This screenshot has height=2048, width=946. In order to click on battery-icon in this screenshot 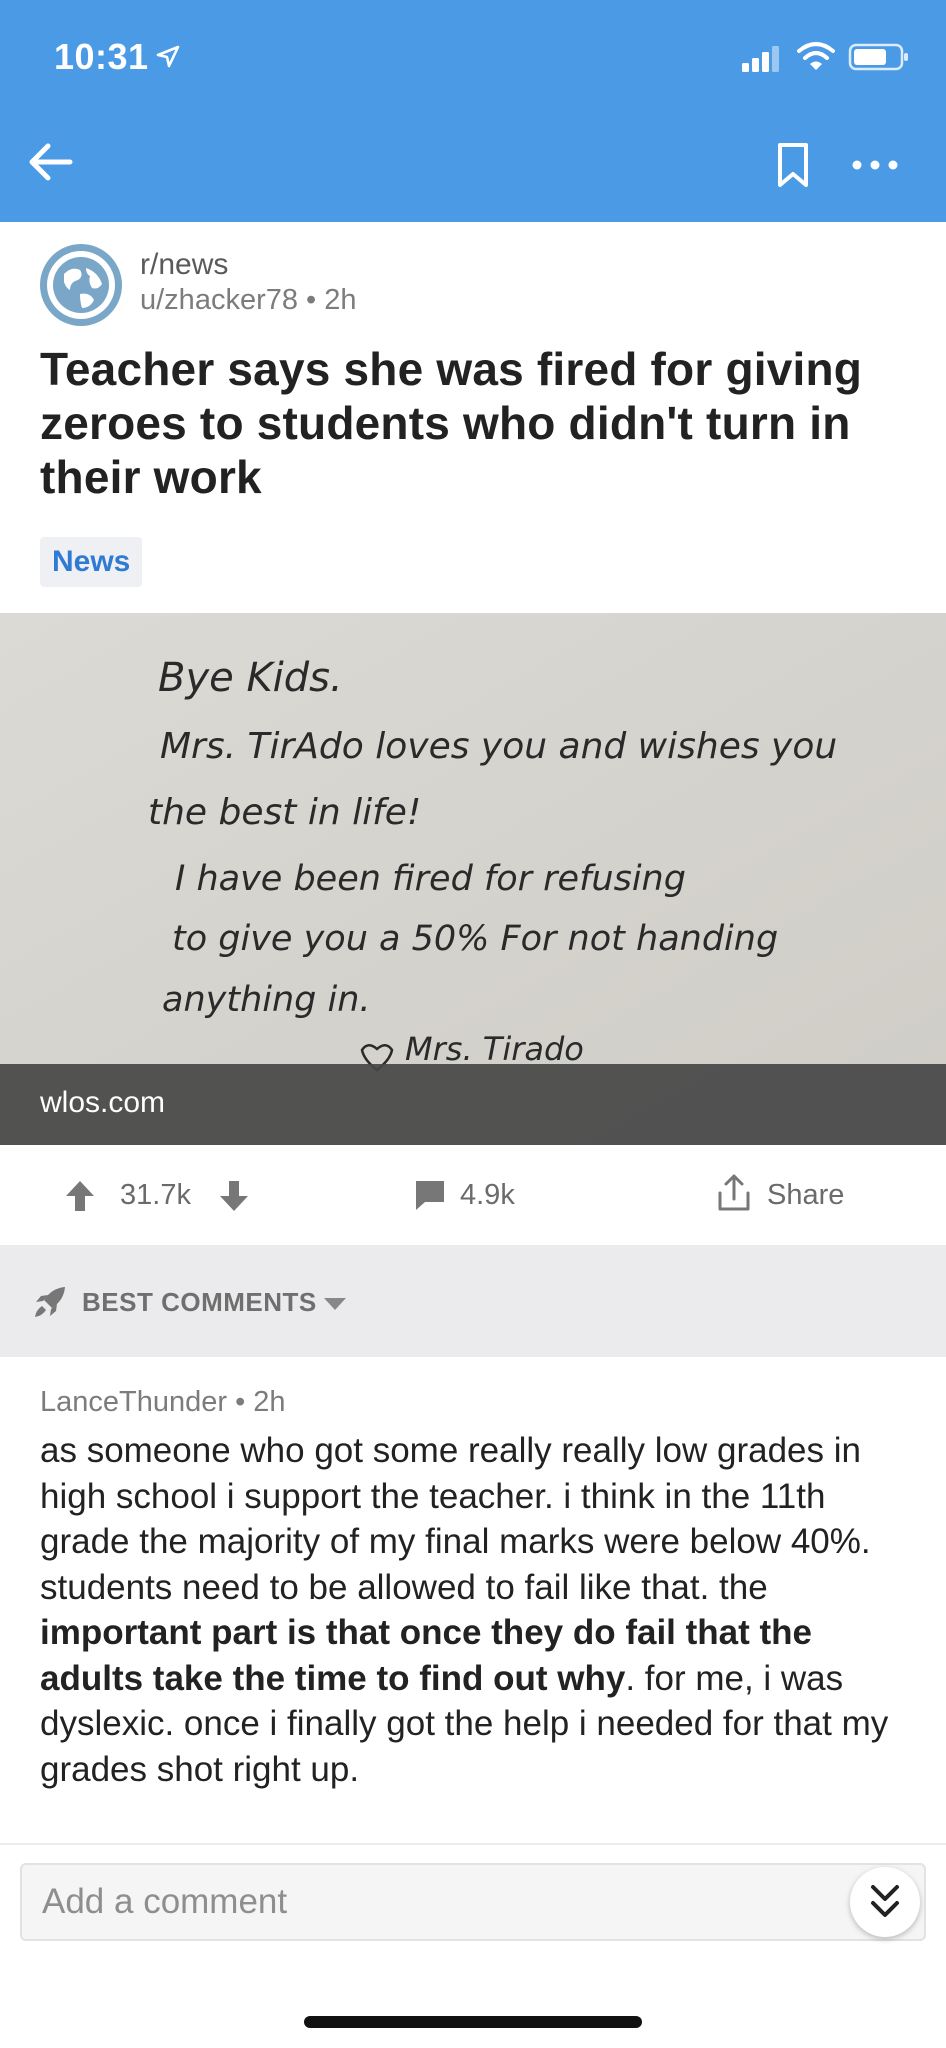, I will do `click(878, 57)`.